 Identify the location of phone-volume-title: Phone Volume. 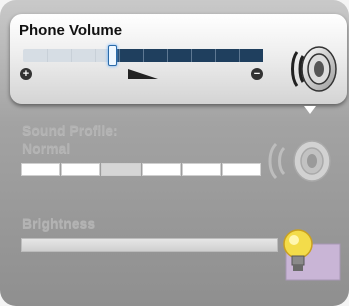
(71, 30).